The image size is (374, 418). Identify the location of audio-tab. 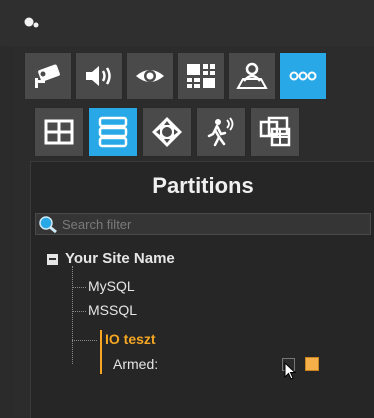
(99, 76).